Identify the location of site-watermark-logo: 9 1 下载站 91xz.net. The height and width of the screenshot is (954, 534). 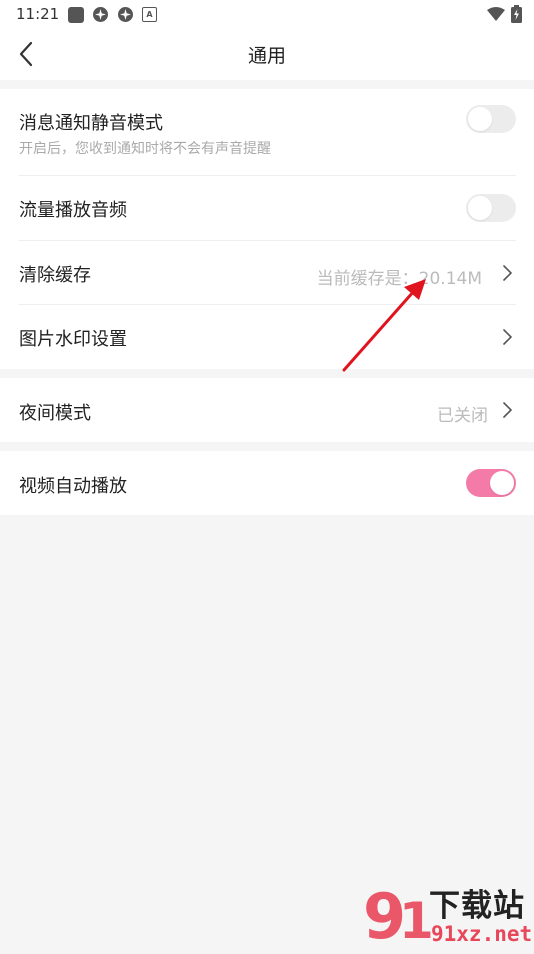
(446, 915).